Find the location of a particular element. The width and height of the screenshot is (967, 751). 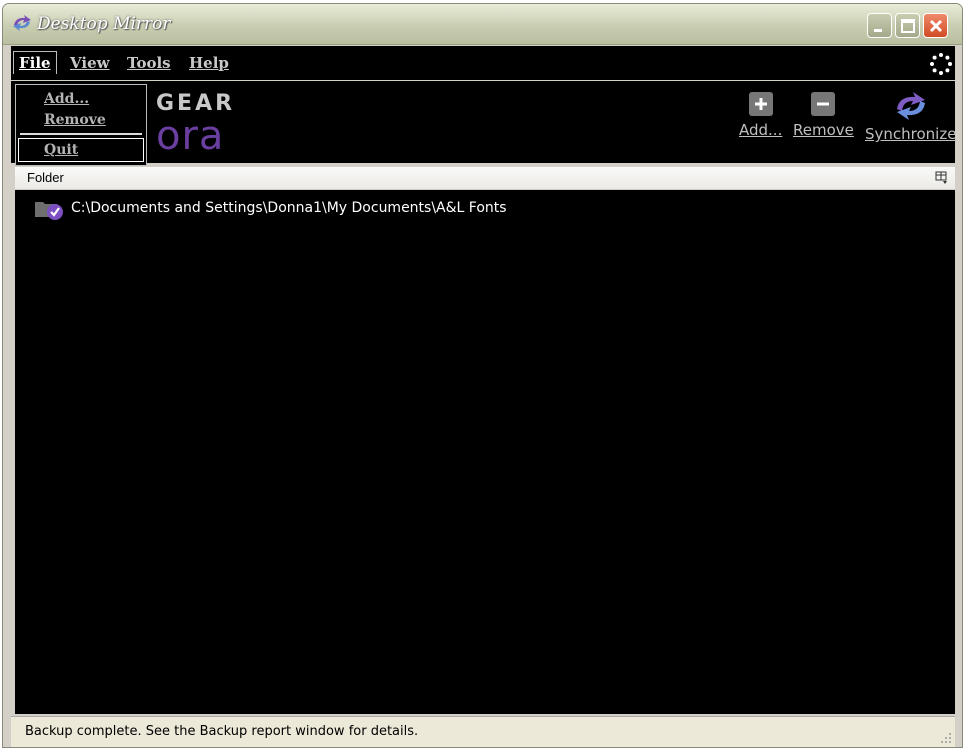

menu-file: File is located at coordinates (35, 62).